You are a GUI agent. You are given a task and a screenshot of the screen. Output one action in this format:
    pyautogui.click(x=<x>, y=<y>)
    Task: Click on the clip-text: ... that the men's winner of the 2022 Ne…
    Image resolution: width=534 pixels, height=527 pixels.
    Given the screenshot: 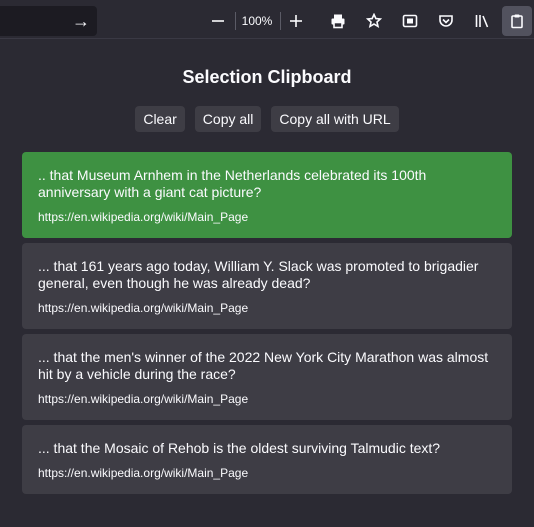 What is the action you would take?
    pyautogui.click(x=263, y=365)
    